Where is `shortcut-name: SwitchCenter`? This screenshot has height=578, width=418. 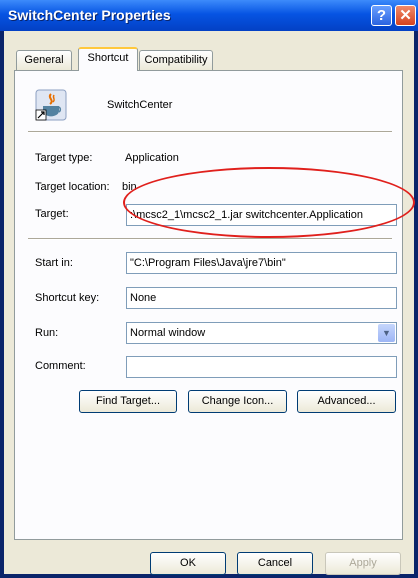
shortcut-name: SwitchCenter is located at coordinates (140, 105).